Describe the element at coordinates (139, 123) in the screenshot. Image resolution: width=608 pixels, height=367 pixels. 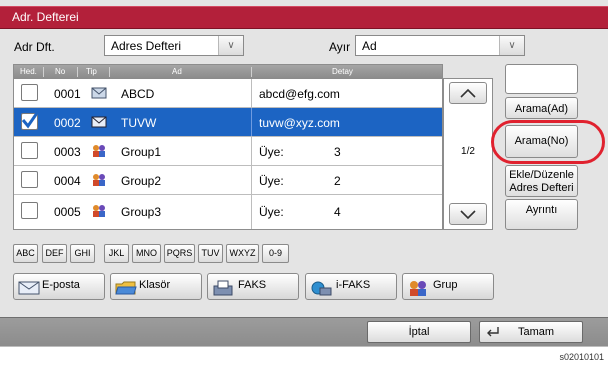
I see `row-name: TUVW` at that location.